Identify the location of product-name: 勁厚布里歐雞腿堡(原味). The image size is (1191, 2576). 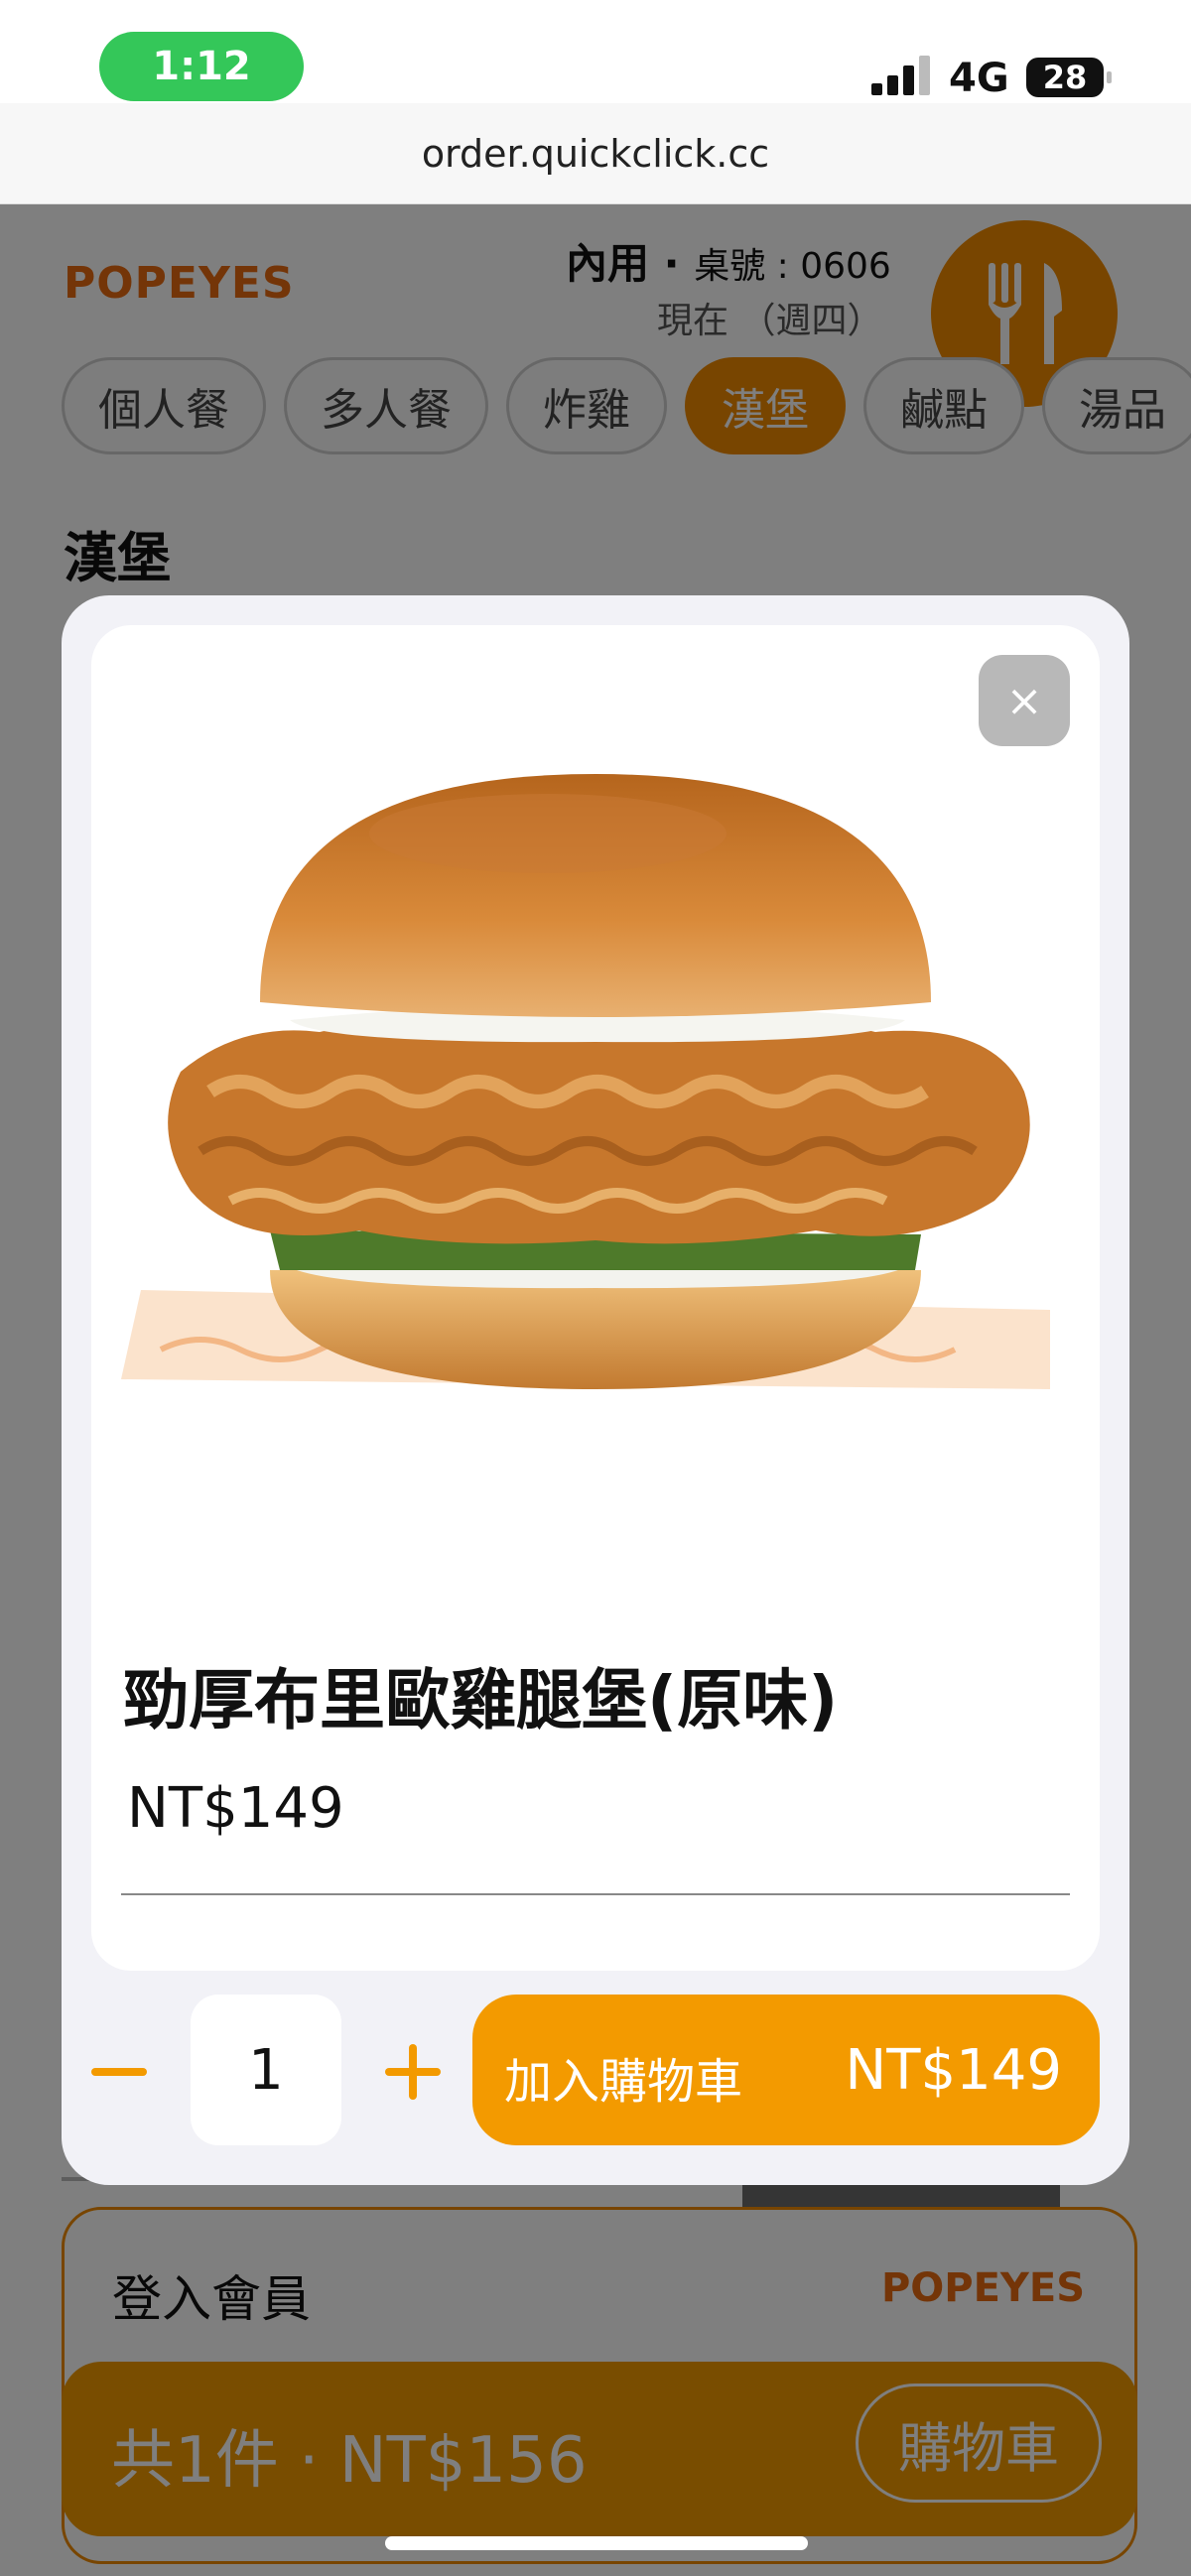
(481, 1701).